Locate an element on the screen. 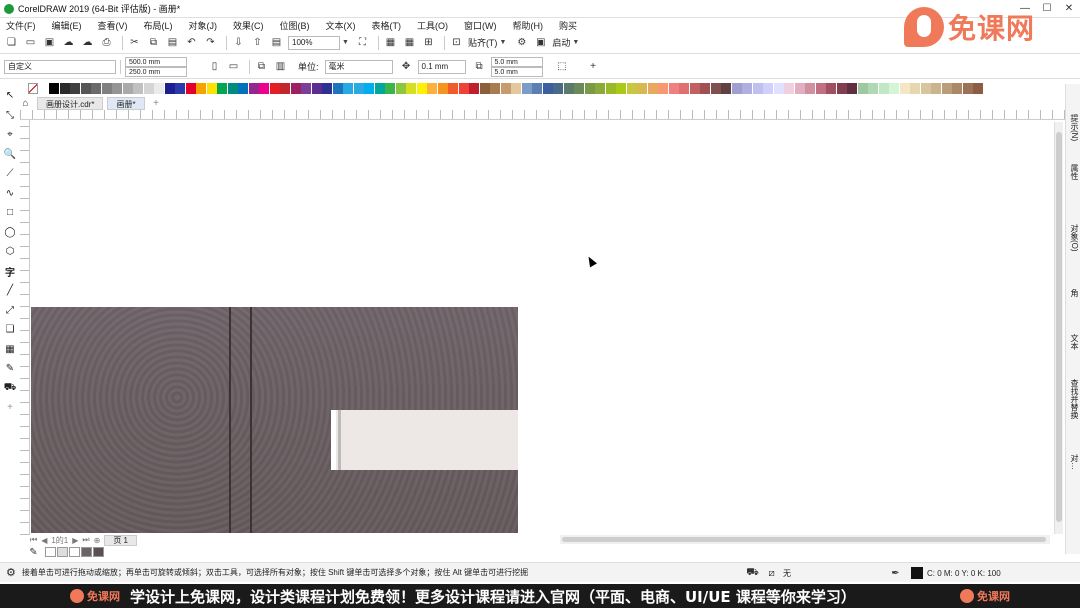 Image resolution: width=1080 pixels, height=608 pixels. connector-tool-icon: ⤢ is located at coordinates (10, 311).